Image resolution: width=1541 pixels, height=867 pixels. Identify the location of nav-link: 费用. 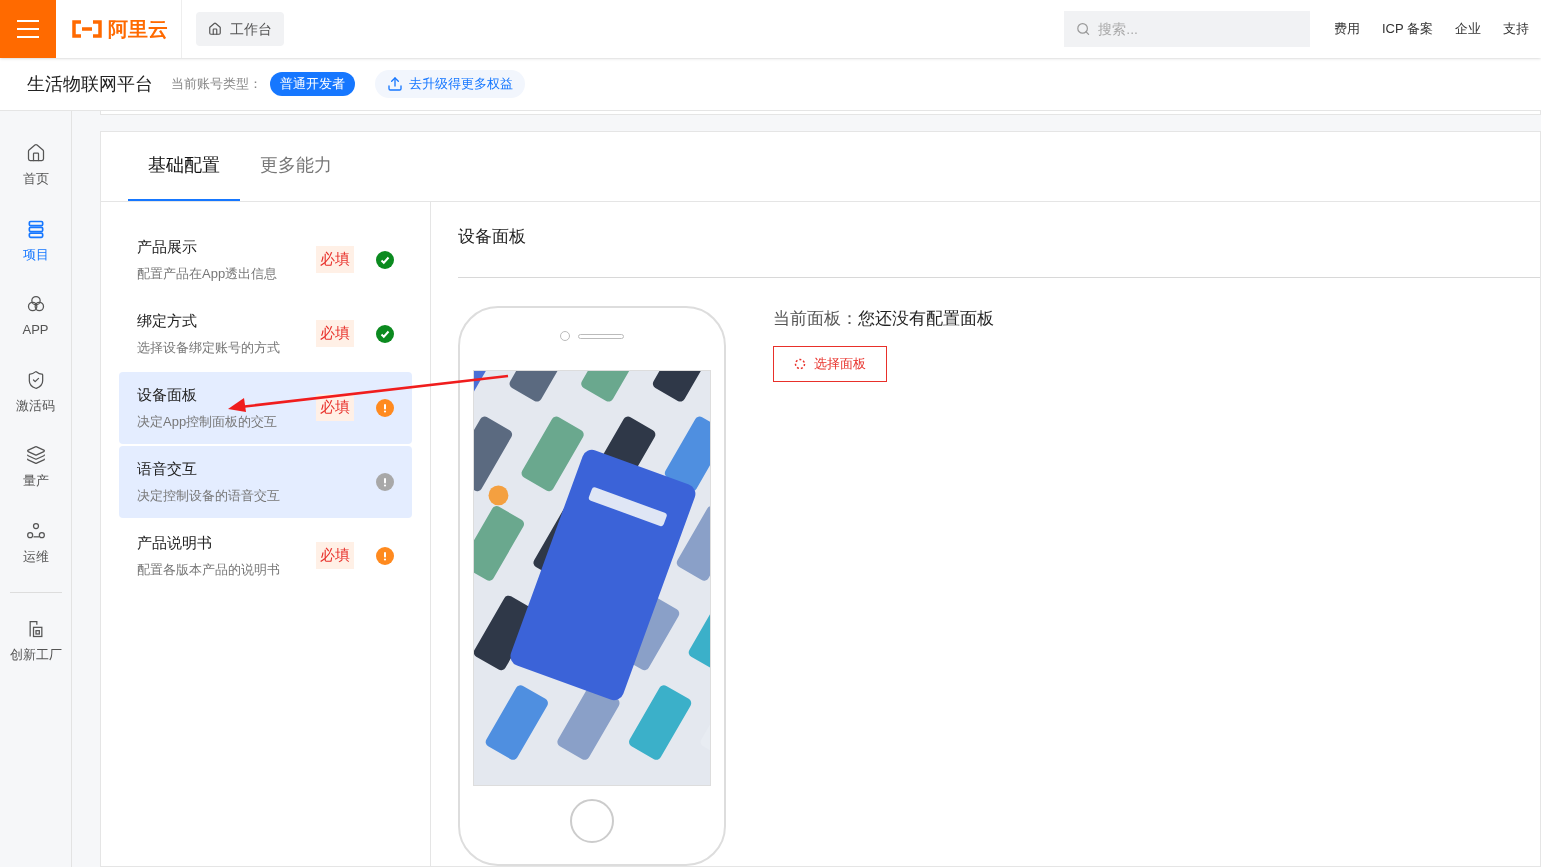
(1346, 29).